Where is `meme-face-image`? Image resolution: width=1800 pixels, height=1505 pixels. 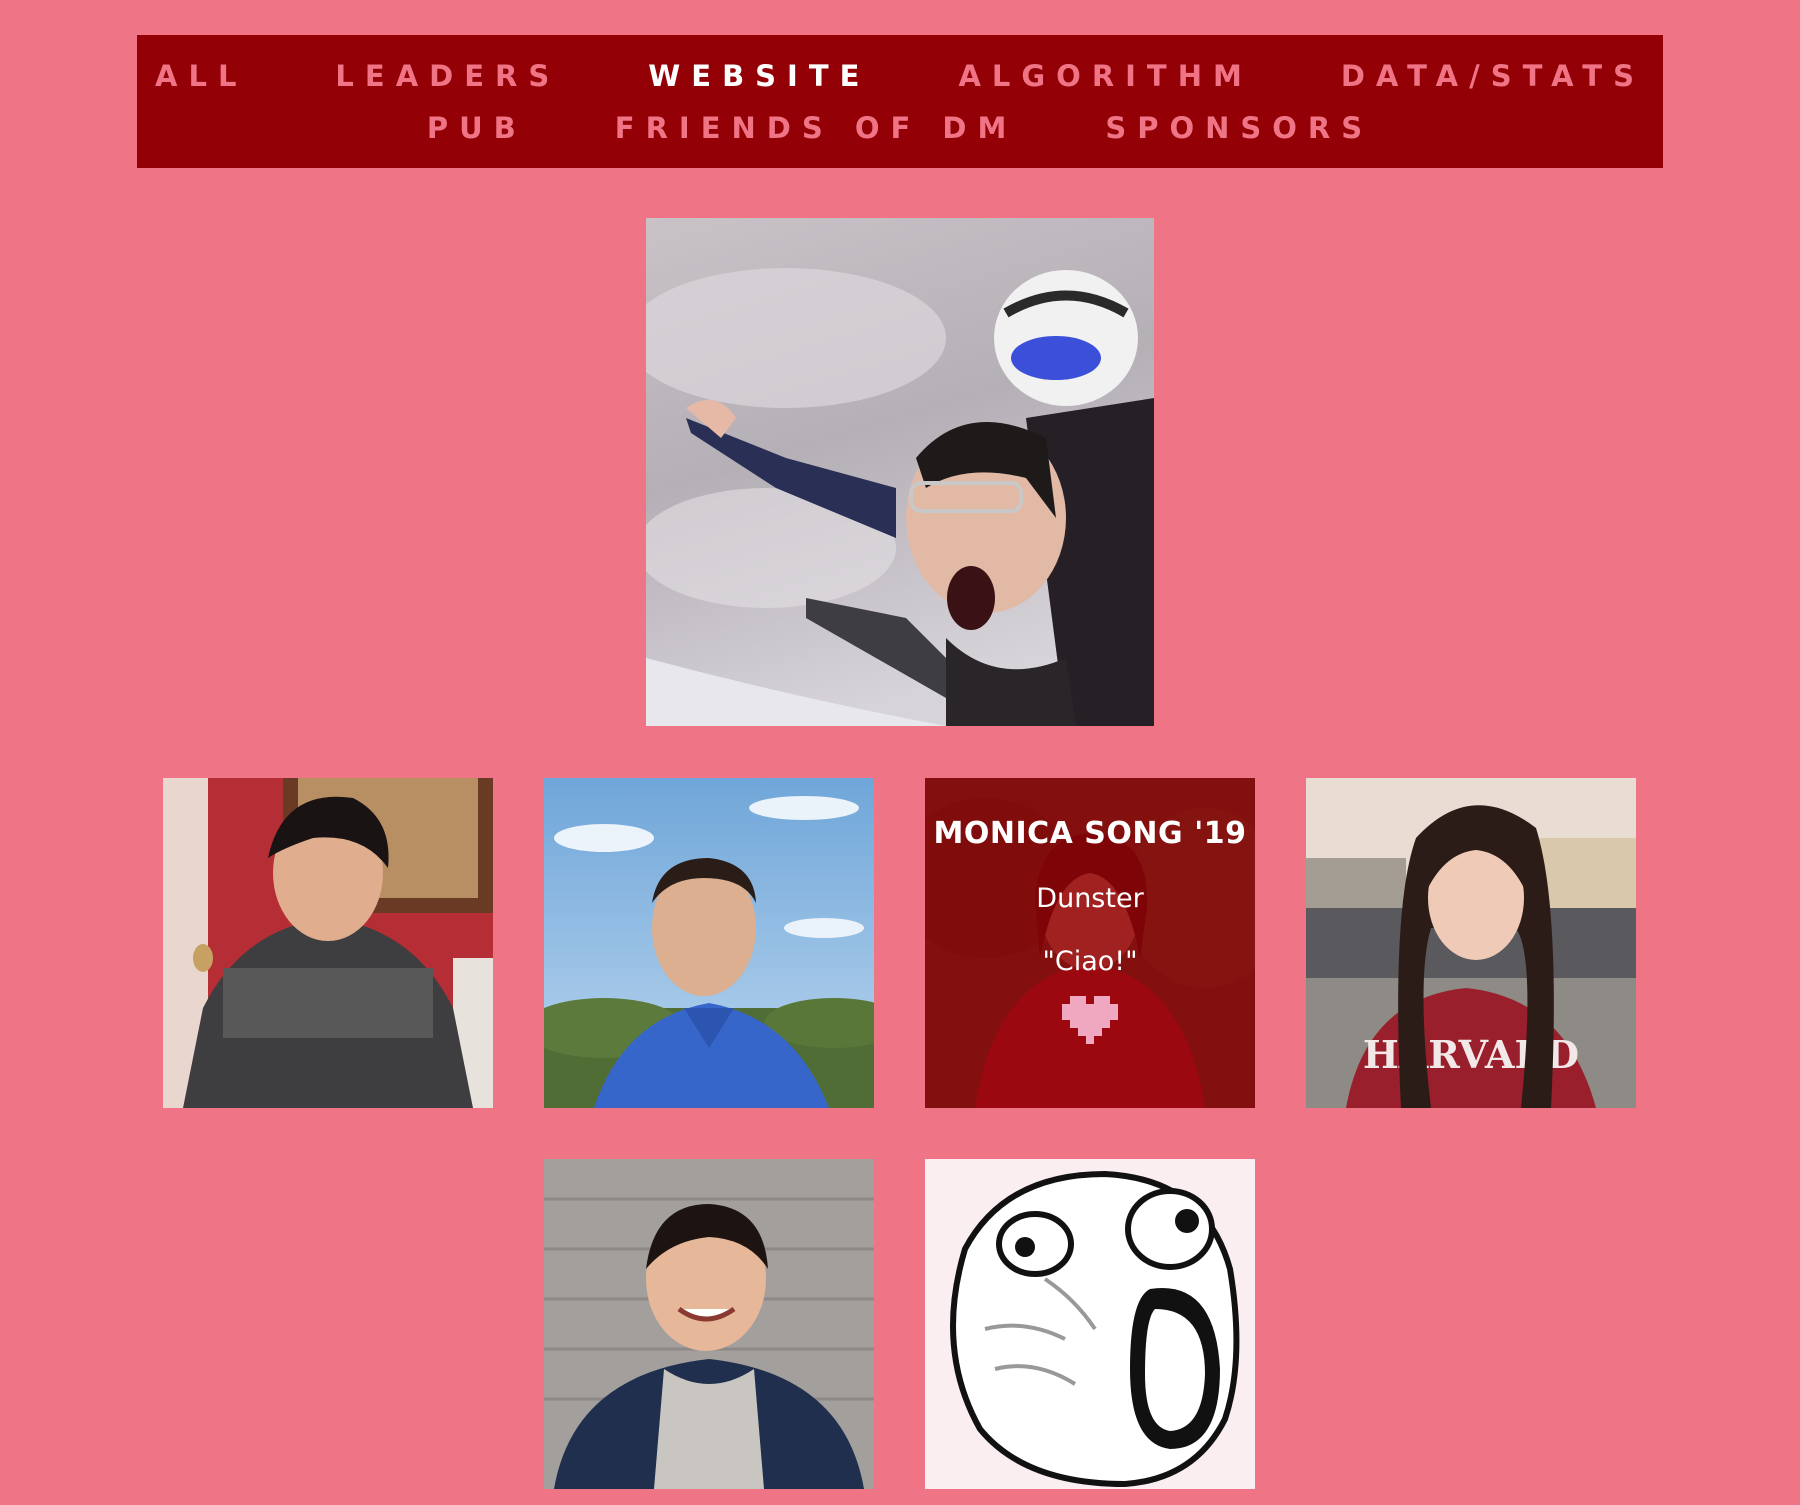 meme-face-image is located at coordinates (1090, 1324).